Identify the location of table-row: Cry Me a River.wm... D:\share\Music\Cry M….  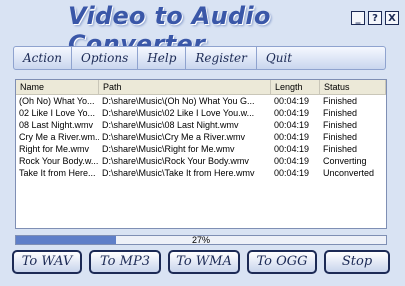
(201, 137).